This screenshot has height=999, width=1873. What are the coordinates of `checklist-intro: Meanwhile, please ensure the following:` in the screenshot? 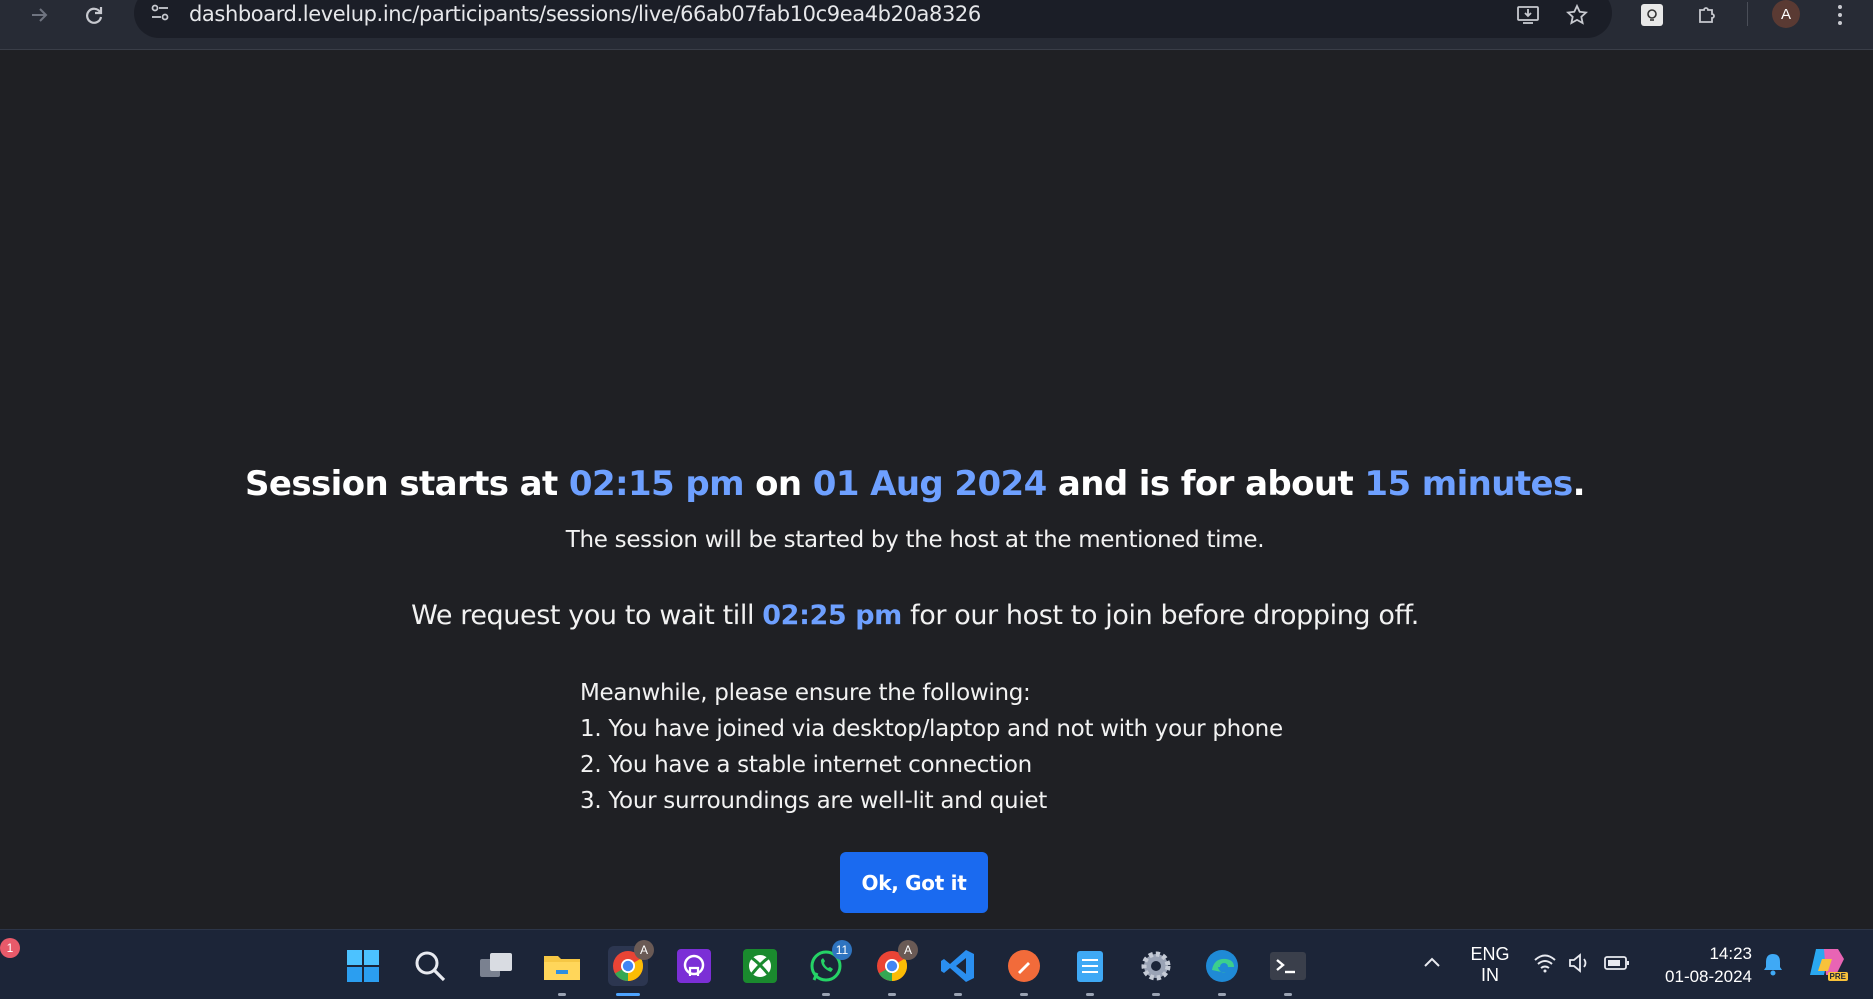 It's located at (805, 693).